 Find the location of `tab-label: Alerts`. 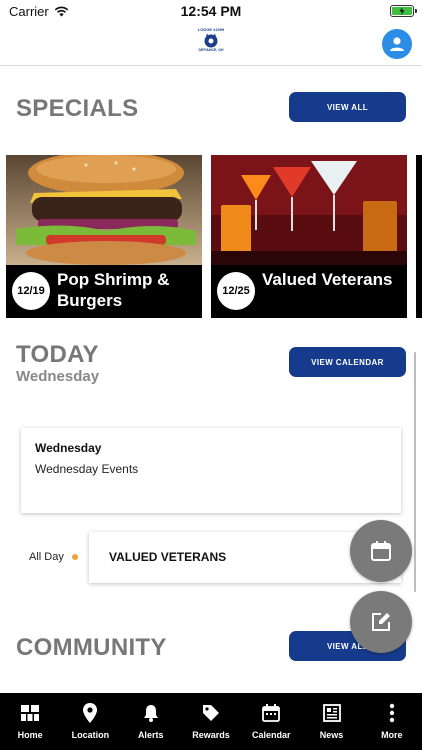

tab-label: Alerts is located at coordinates (150, 735).